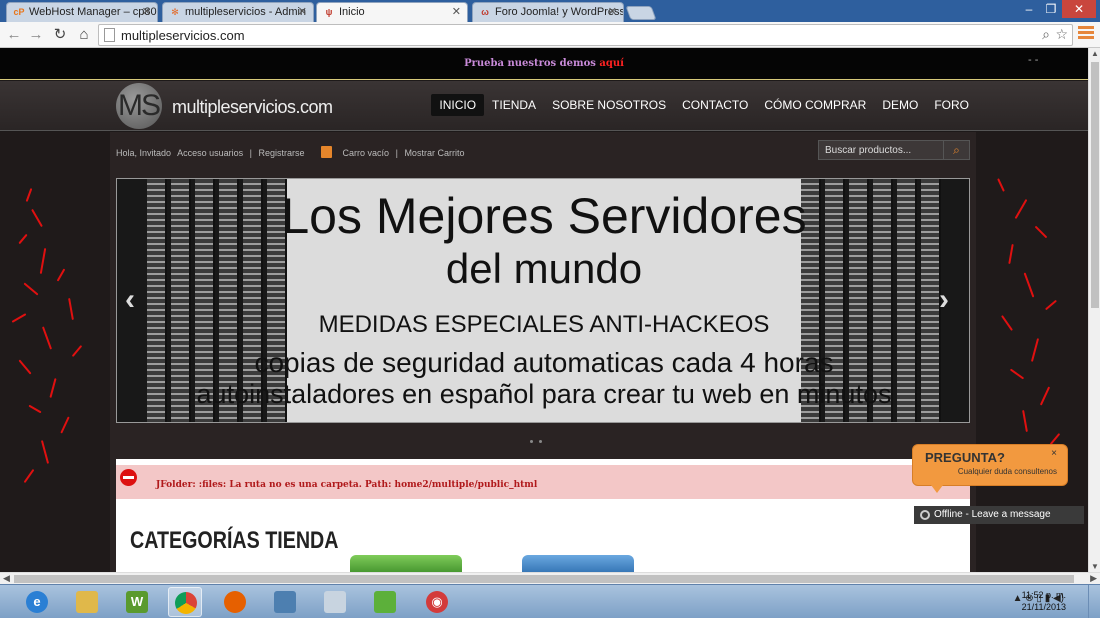 Image resolution: width=1100 pixels, height=618 pixels. I want to click on browser-toolbar: ← → ↻ ⌂ multipleservicios.com ⌕ ☆, so click(550, 35).